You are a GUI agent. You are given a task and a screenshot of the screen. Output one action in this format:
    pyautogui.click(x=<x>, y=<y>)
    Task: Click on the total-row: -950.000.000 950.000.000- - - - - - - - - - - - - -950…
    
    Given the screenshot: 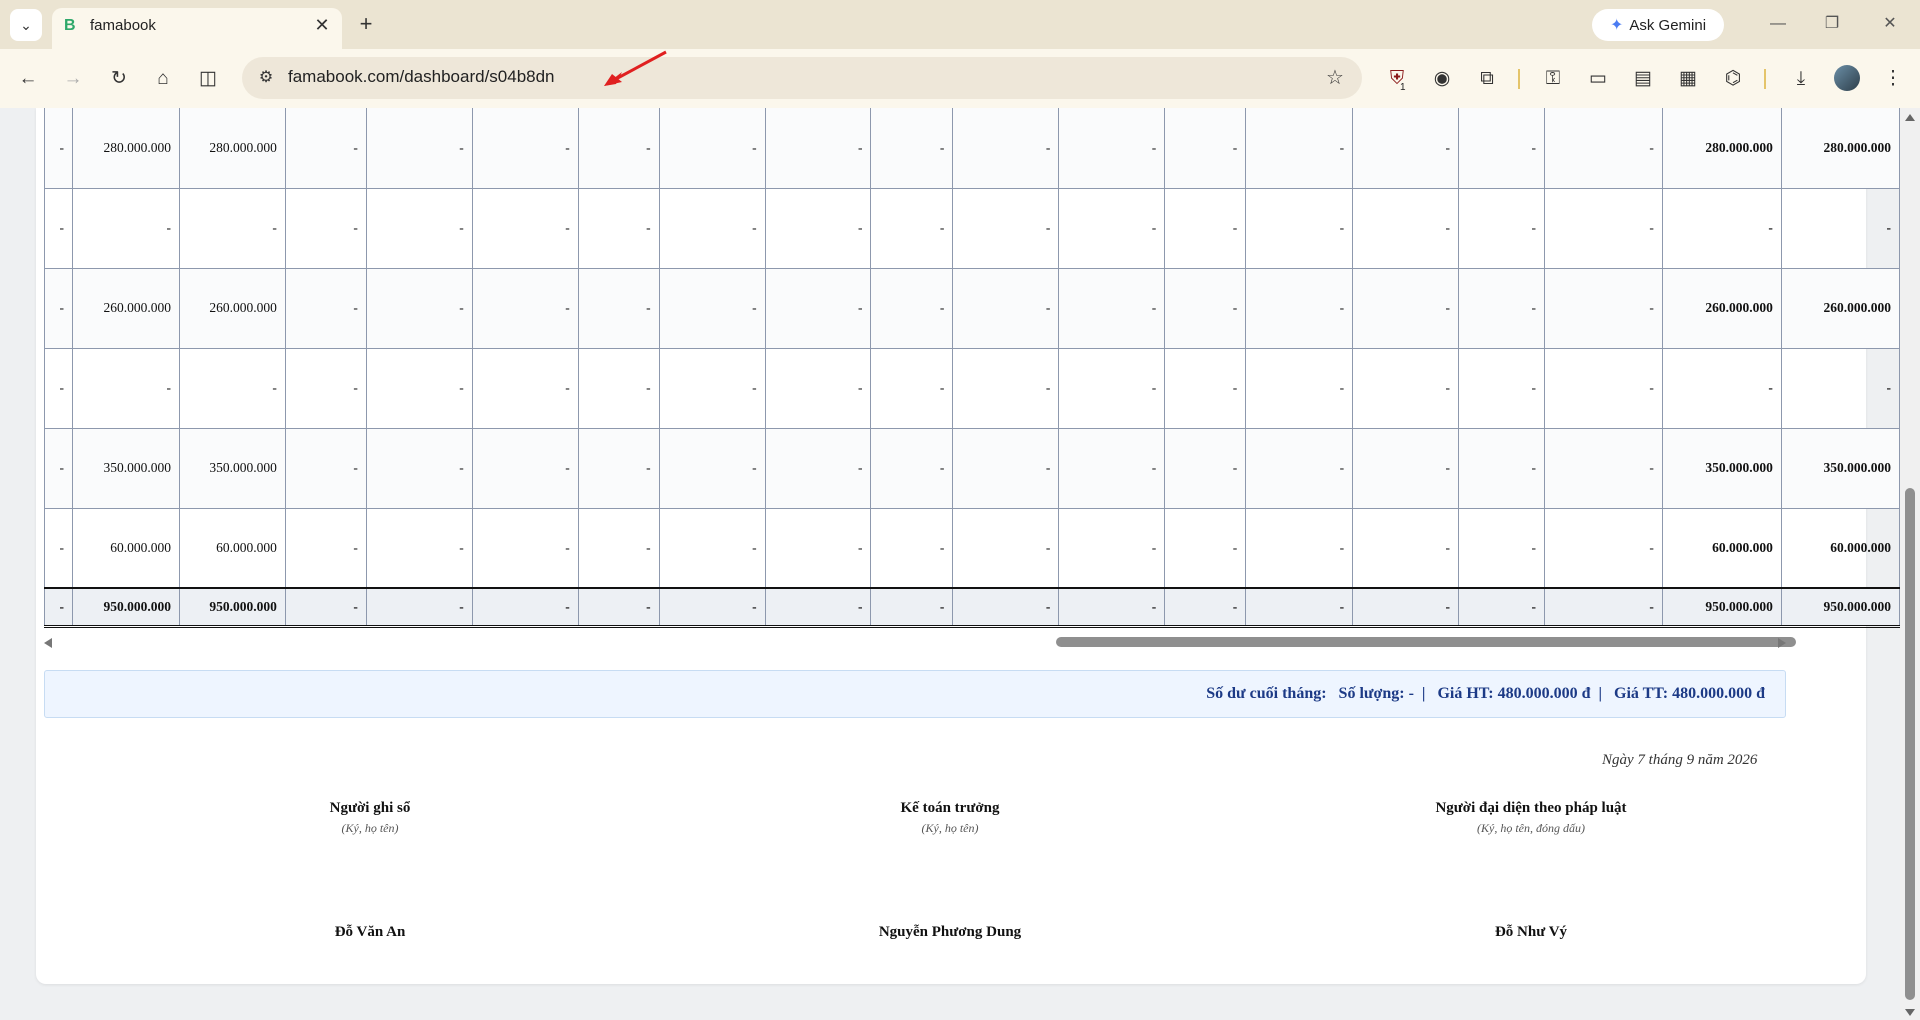 What is the action you would take?
    pyautogui.click(x=972, y=607)
    